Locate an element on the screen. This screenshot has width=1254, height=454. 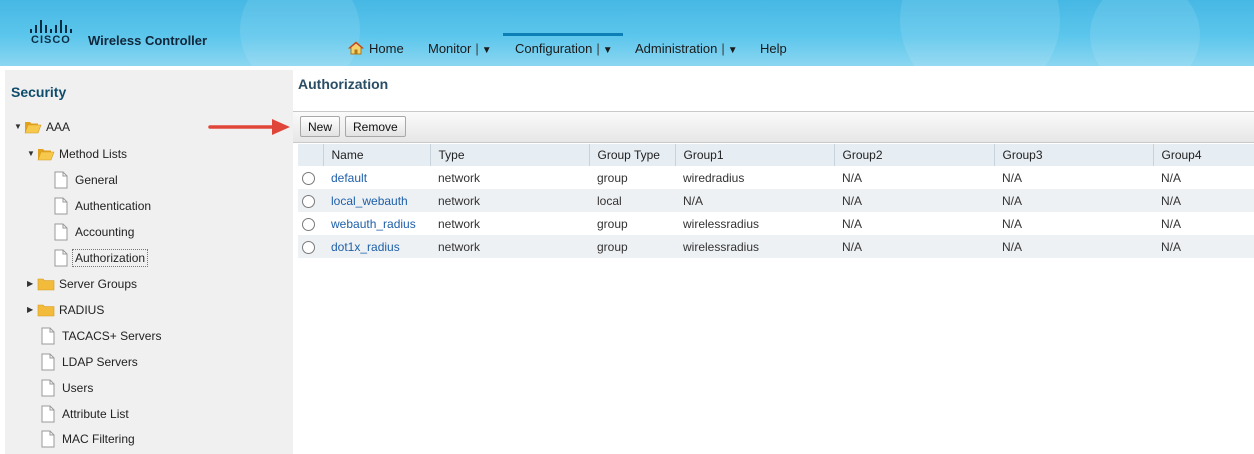
sidebar-item-attribute-list: Attribute List is located at coordinates (84, 413).